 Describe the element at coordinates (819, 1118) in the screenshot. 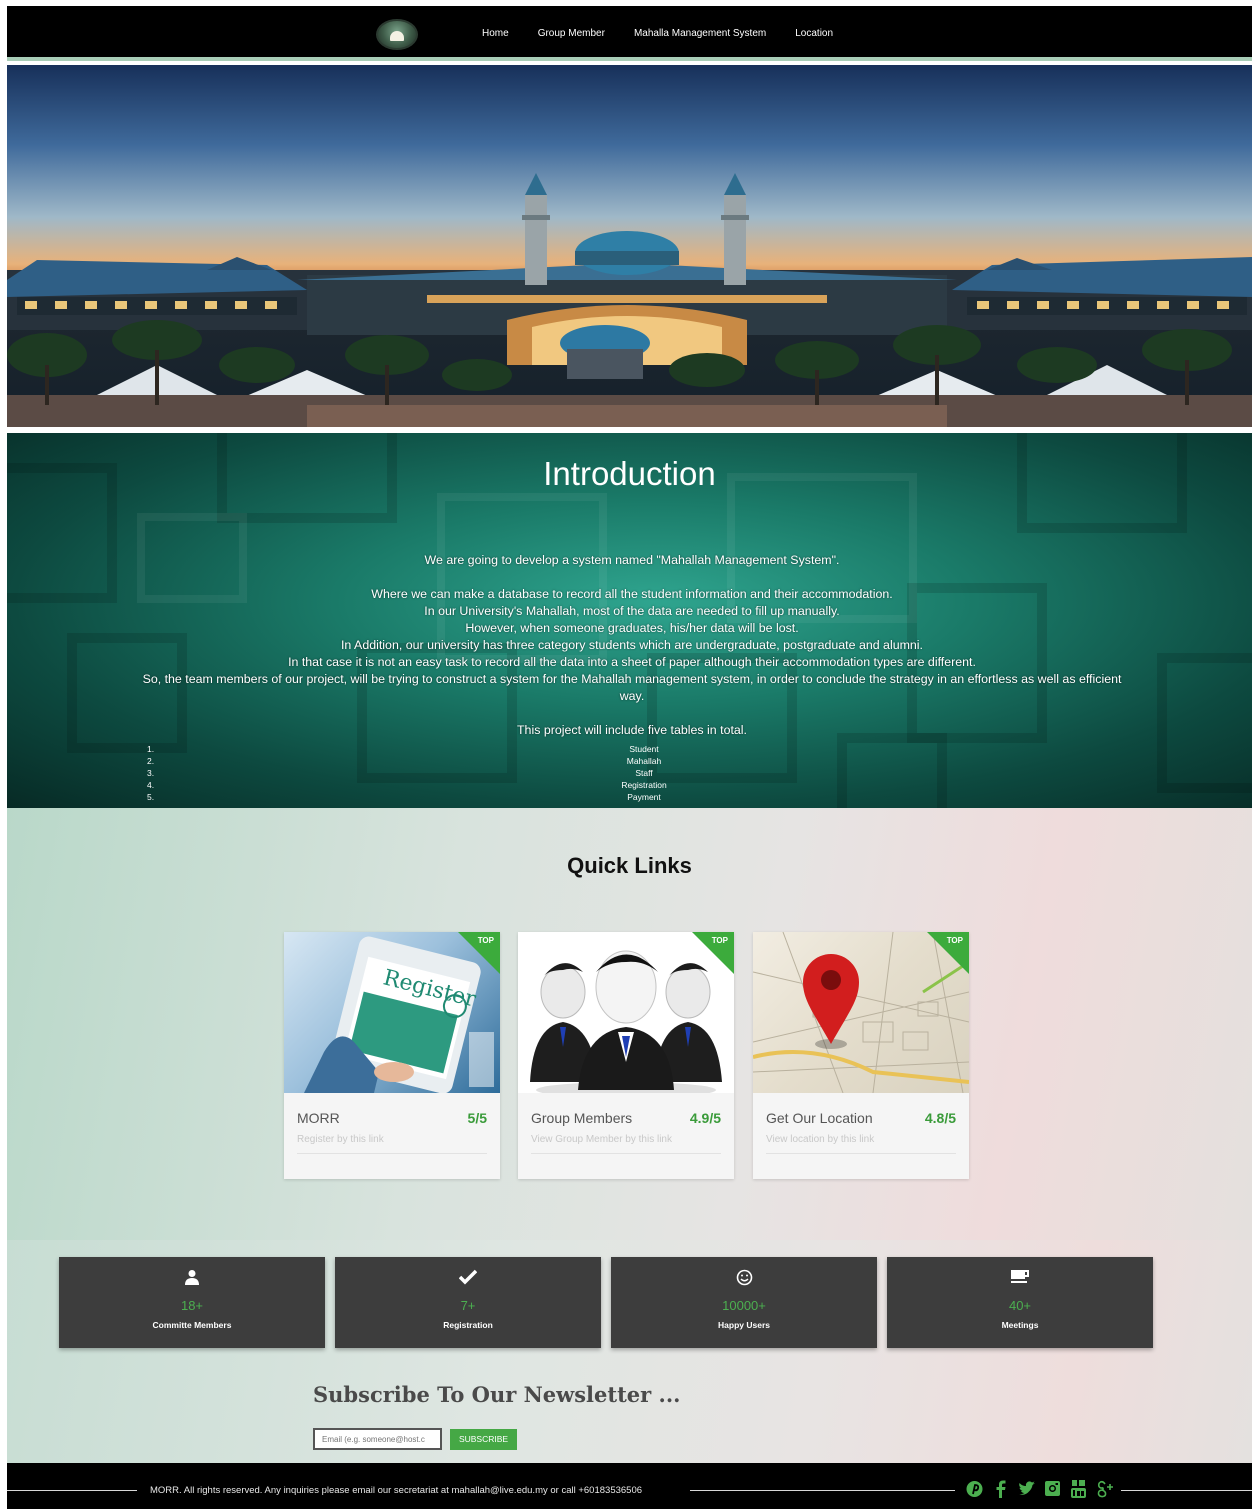

I see `card-title: Get Our Location` at that location.